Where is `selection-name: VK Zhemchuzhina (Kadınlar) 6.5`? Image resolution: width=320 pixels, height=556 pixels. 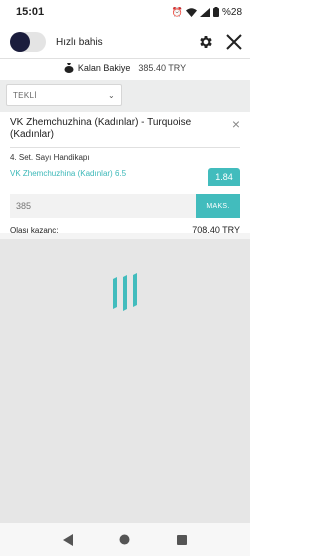
selection-name: VK Zhemchuzhina (Kadınlar) 6.5 is located at coordinates (68, 173).